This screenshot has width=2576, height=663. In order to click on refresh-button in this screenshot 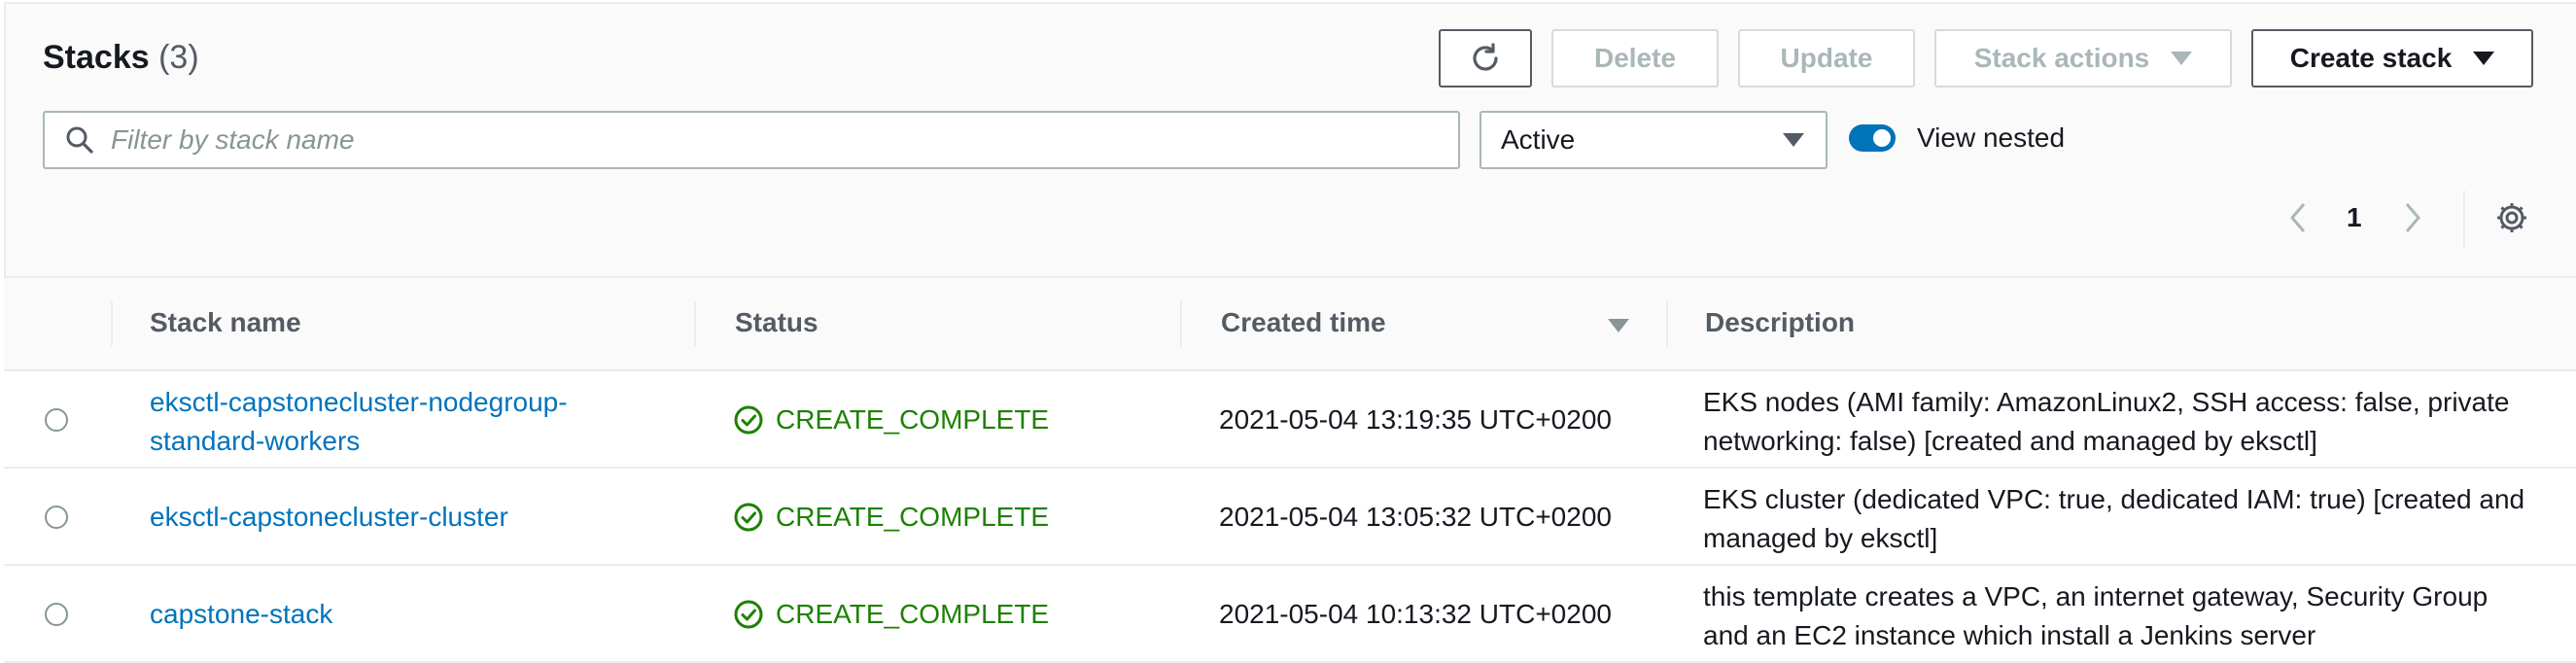, I will do `click(1485, 58)`.